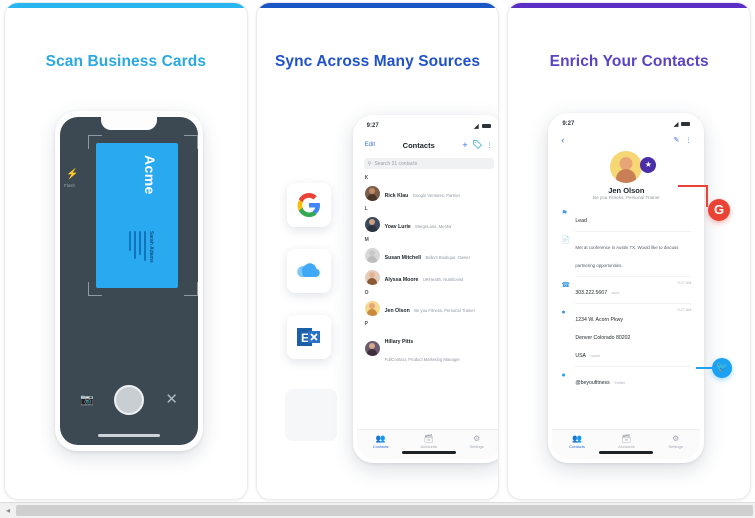  What do you see at coordinates (704, 368) in the screenshot?
I see `twitter-enrich-connector` at bounding box center [704, 368].